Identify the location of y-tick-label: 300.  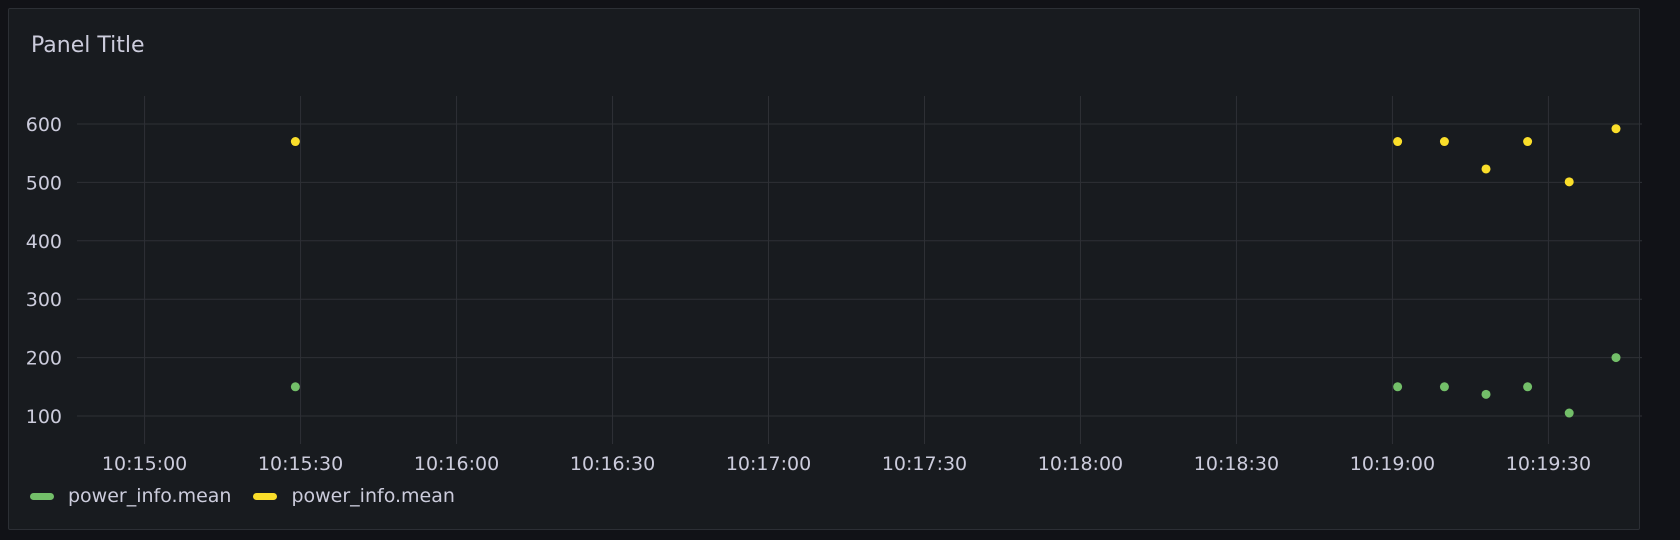
(44, 300).